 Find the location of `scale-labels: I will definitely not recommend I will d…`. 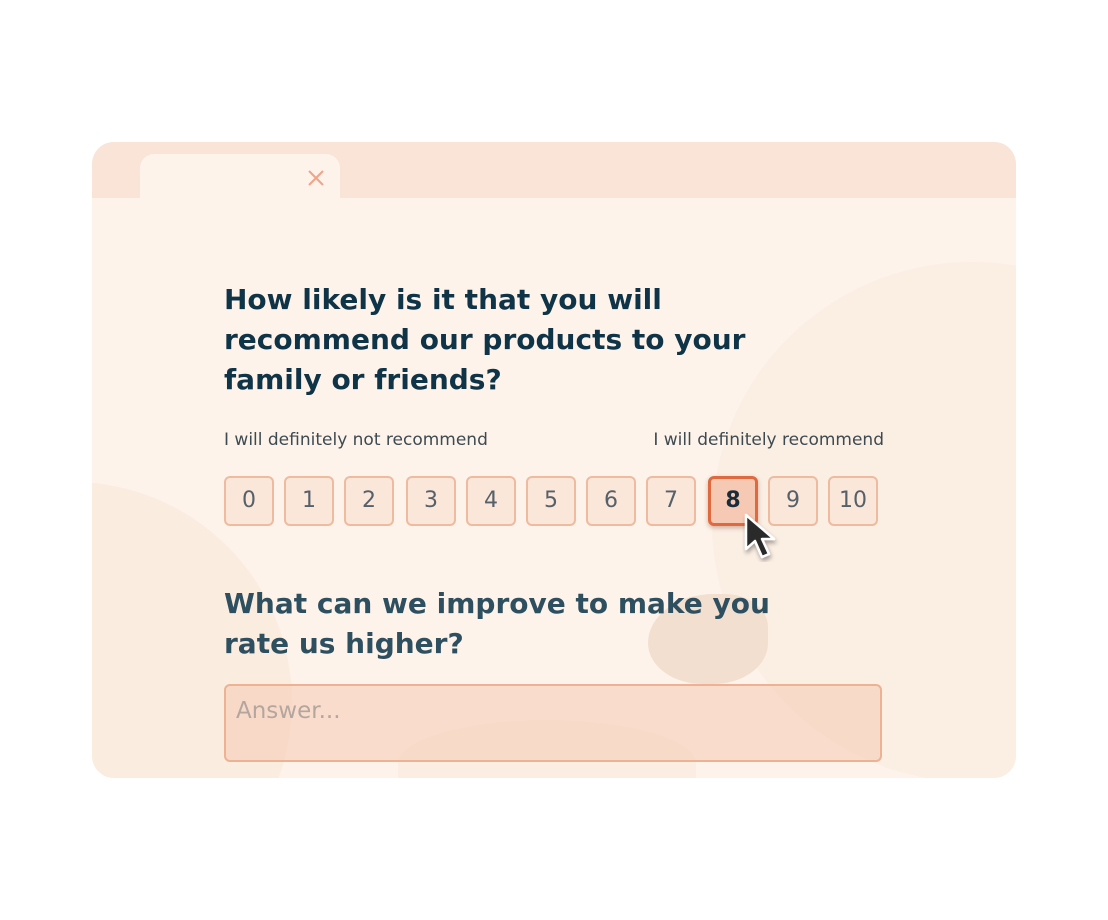

scale-labels: I will definitely not recommend I will d… is located at coordinates (554, 442).